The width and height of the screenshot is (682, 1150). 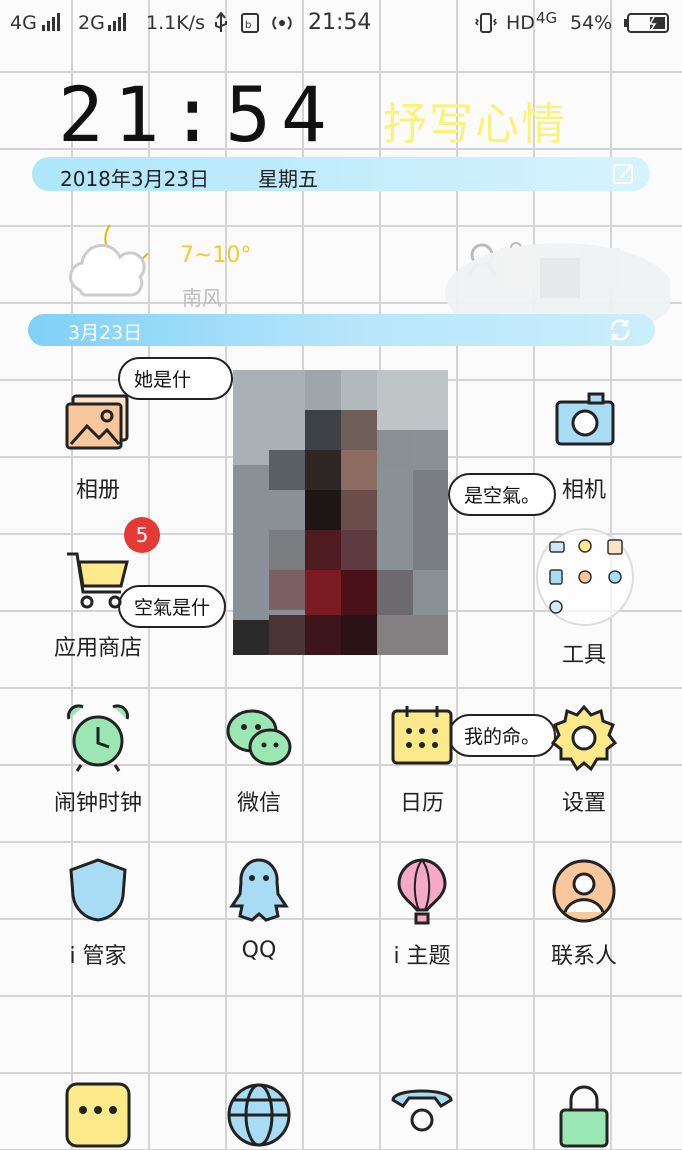 I want to click on app-browser, so click(x=259, y=1115).